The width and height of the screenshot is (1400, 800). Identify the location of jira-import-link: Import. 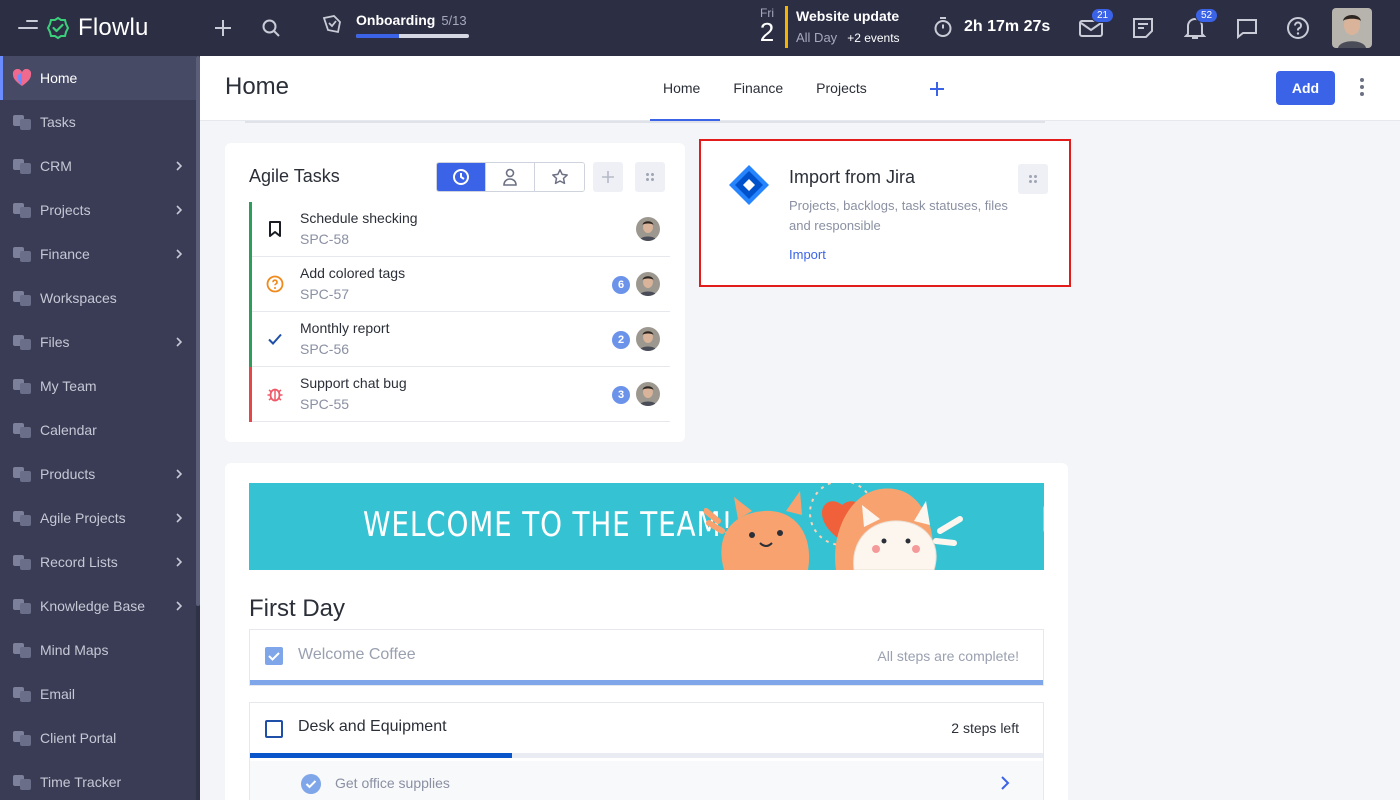
(807, 254).